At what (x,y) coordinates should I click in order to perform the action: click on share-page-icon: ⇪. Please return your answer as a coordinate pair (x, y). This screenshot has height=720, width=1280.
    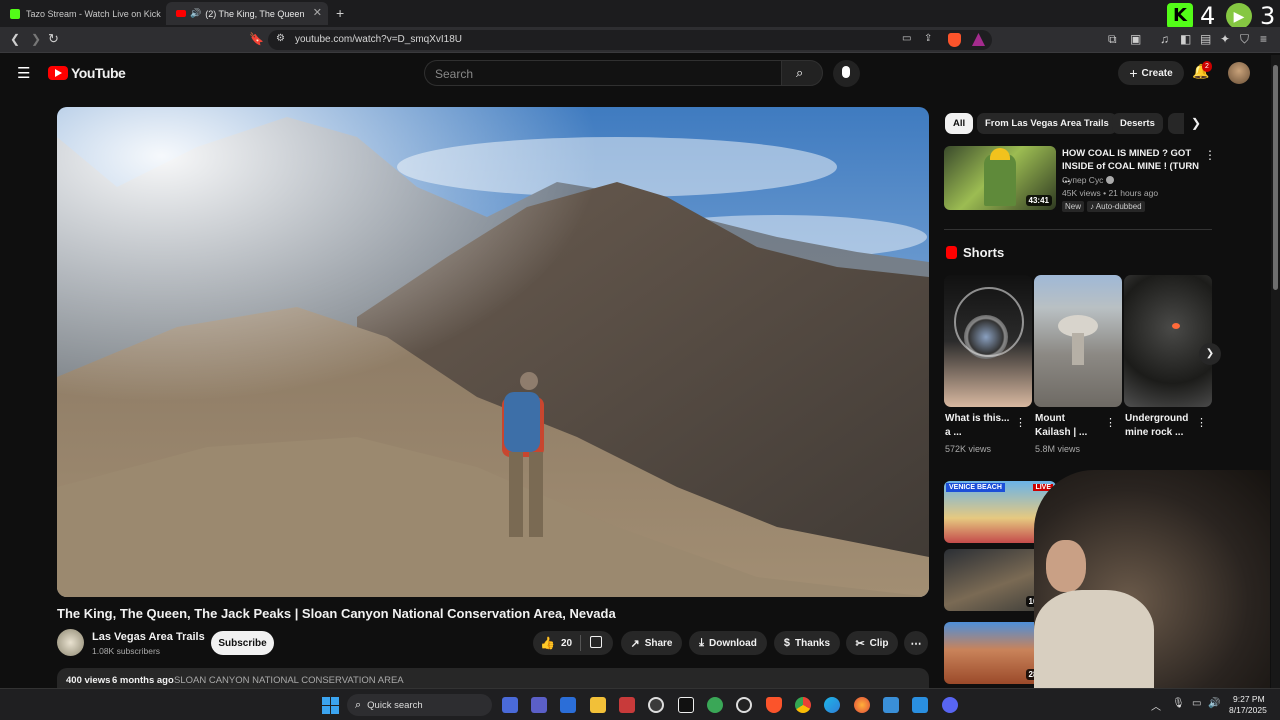
    Looking at the image, I should click on (928, 39).